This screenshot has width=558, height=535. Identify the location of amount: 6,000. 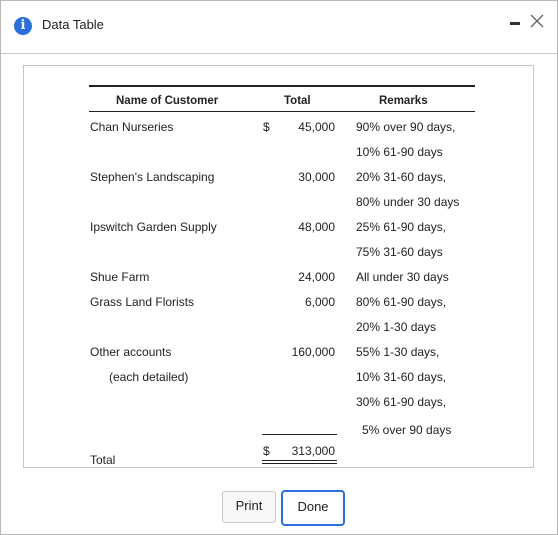
(319, 302).